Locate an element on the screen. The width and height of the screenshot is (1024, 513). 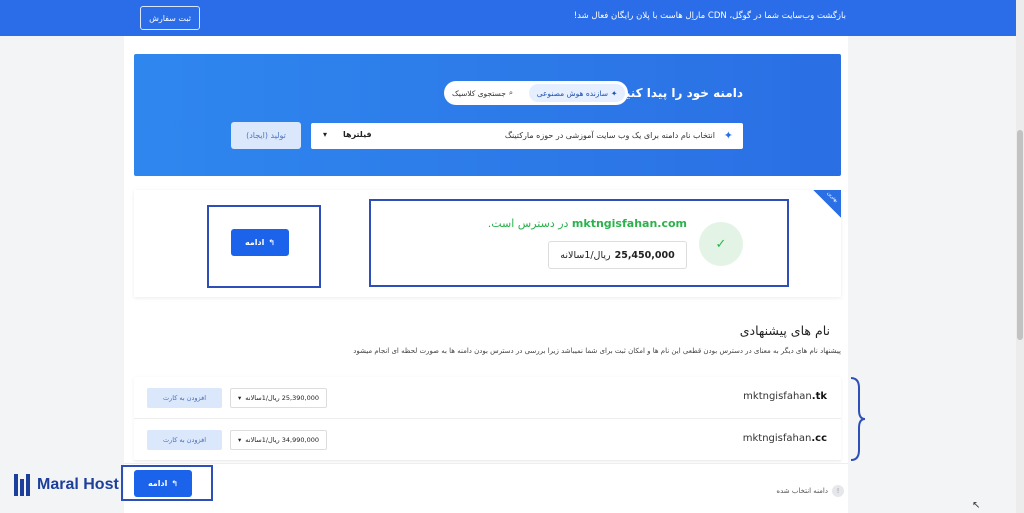
filters-dropdown: ▾ فیلترها is located at coordinates (347, 134).